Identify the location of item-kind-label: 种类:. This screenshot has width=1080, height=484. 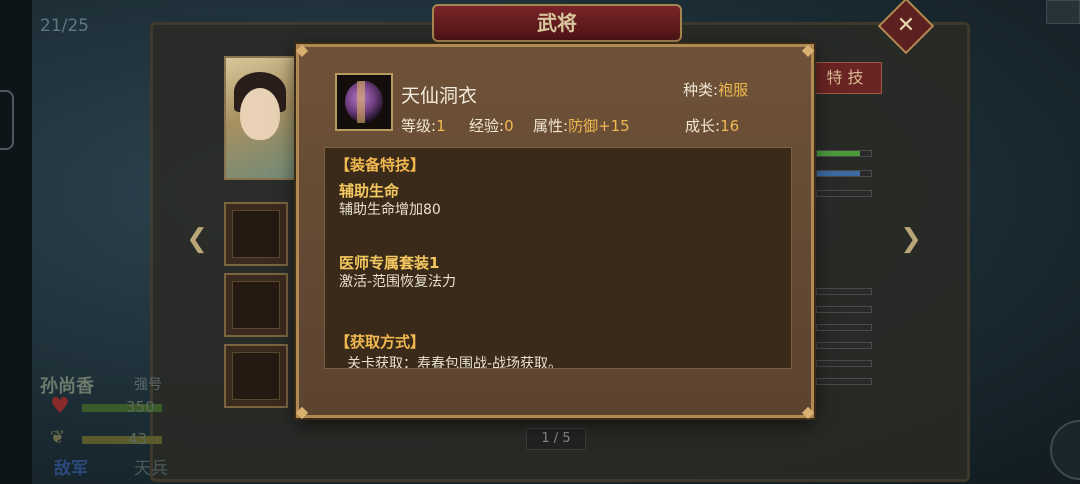
(701, 90).